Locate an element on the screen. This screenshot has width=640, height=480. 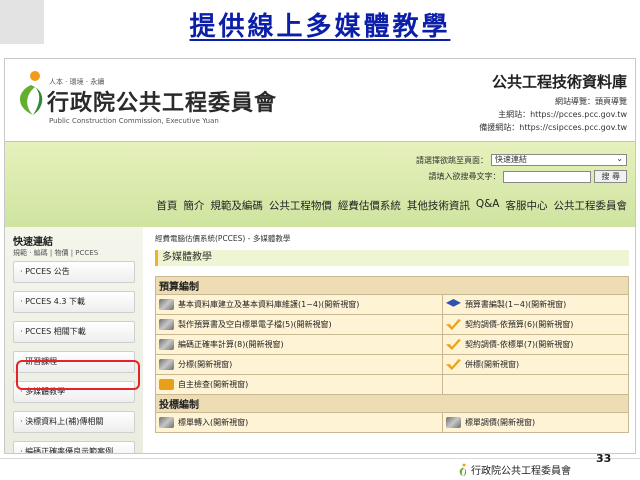
table-row: 標單轉入(開新視窗) 標單調價(開新視窗) is located at coordinates (392, 422).